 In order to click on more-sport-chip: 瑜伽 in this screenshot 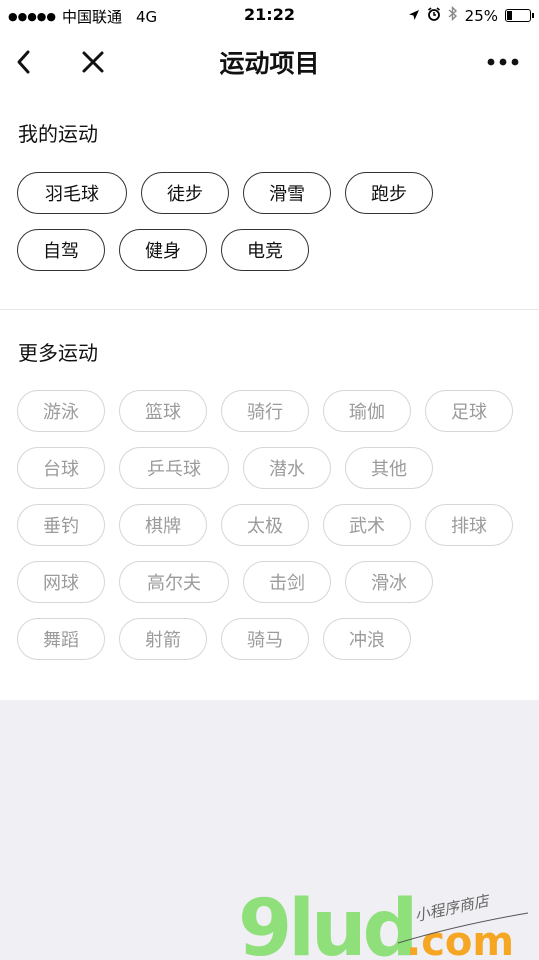, I will do `click(367, 411)`.